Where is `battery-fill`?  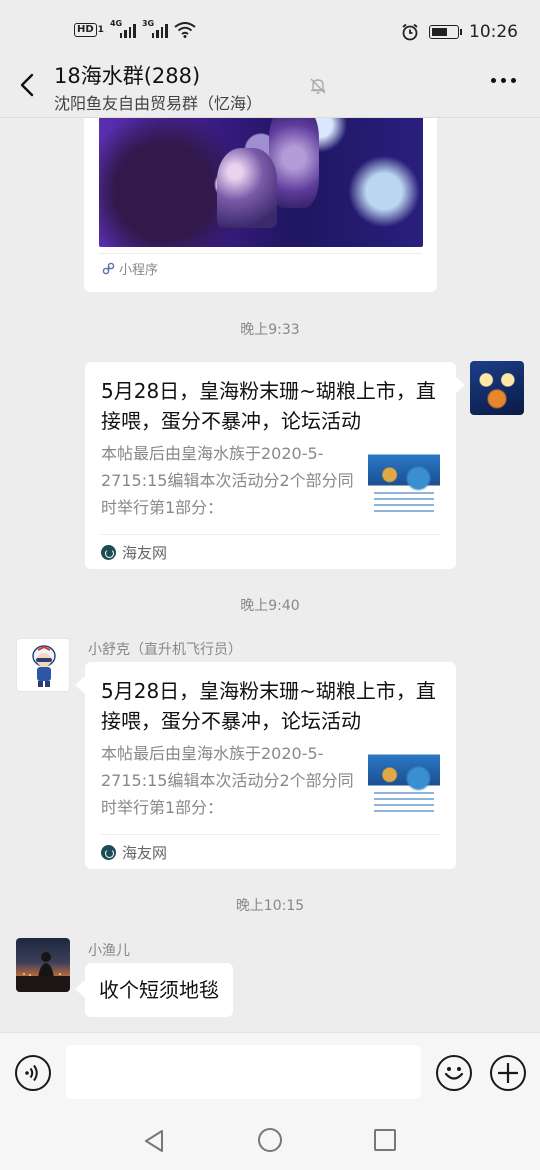
battery-fill is located at coordinates (440, 32).